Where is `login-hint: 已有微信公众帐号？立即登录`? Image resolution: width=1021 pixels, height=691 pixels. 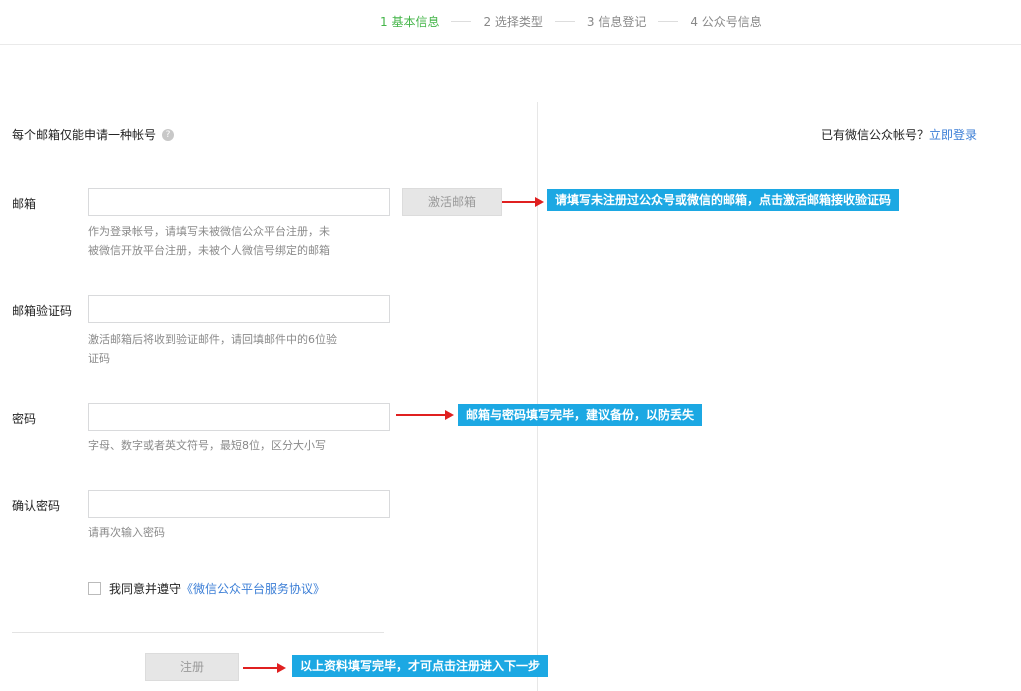
login-hint: 已有微信公众帐号？立即登录 is located at coordinates (899, 134).